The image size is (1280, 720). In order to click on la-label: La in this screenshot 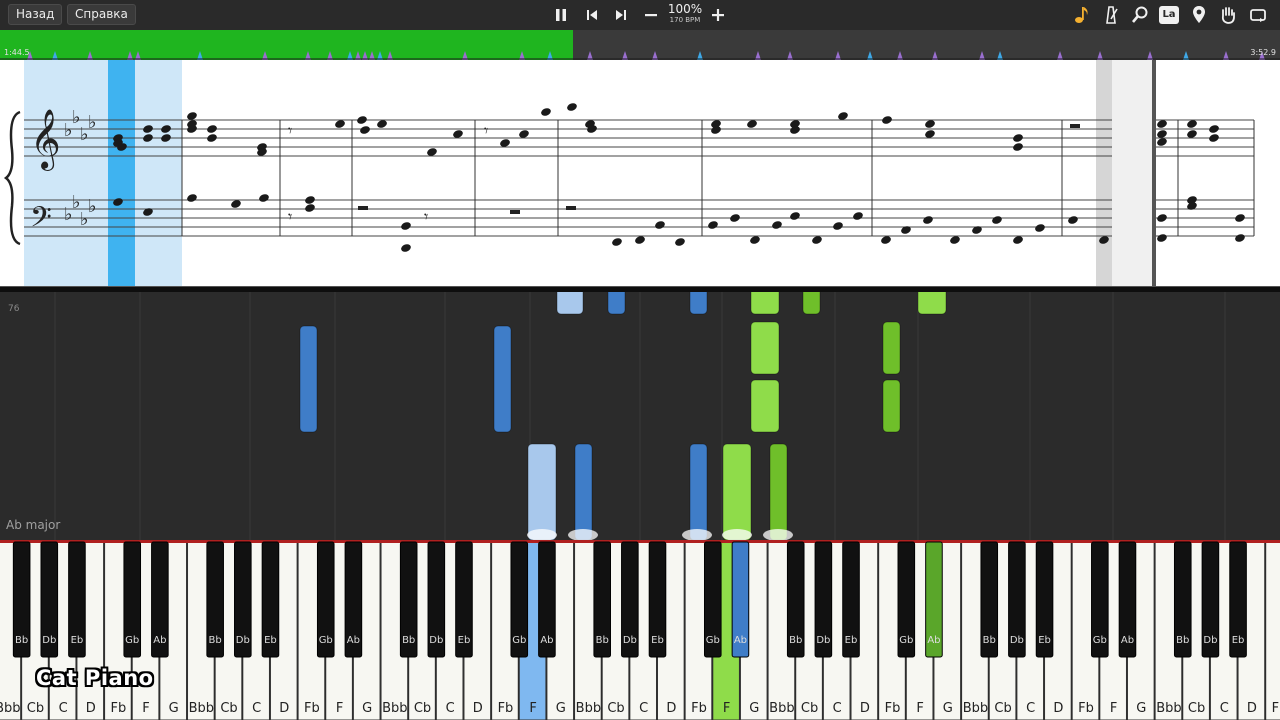, I will do `click(1169, 15)`.